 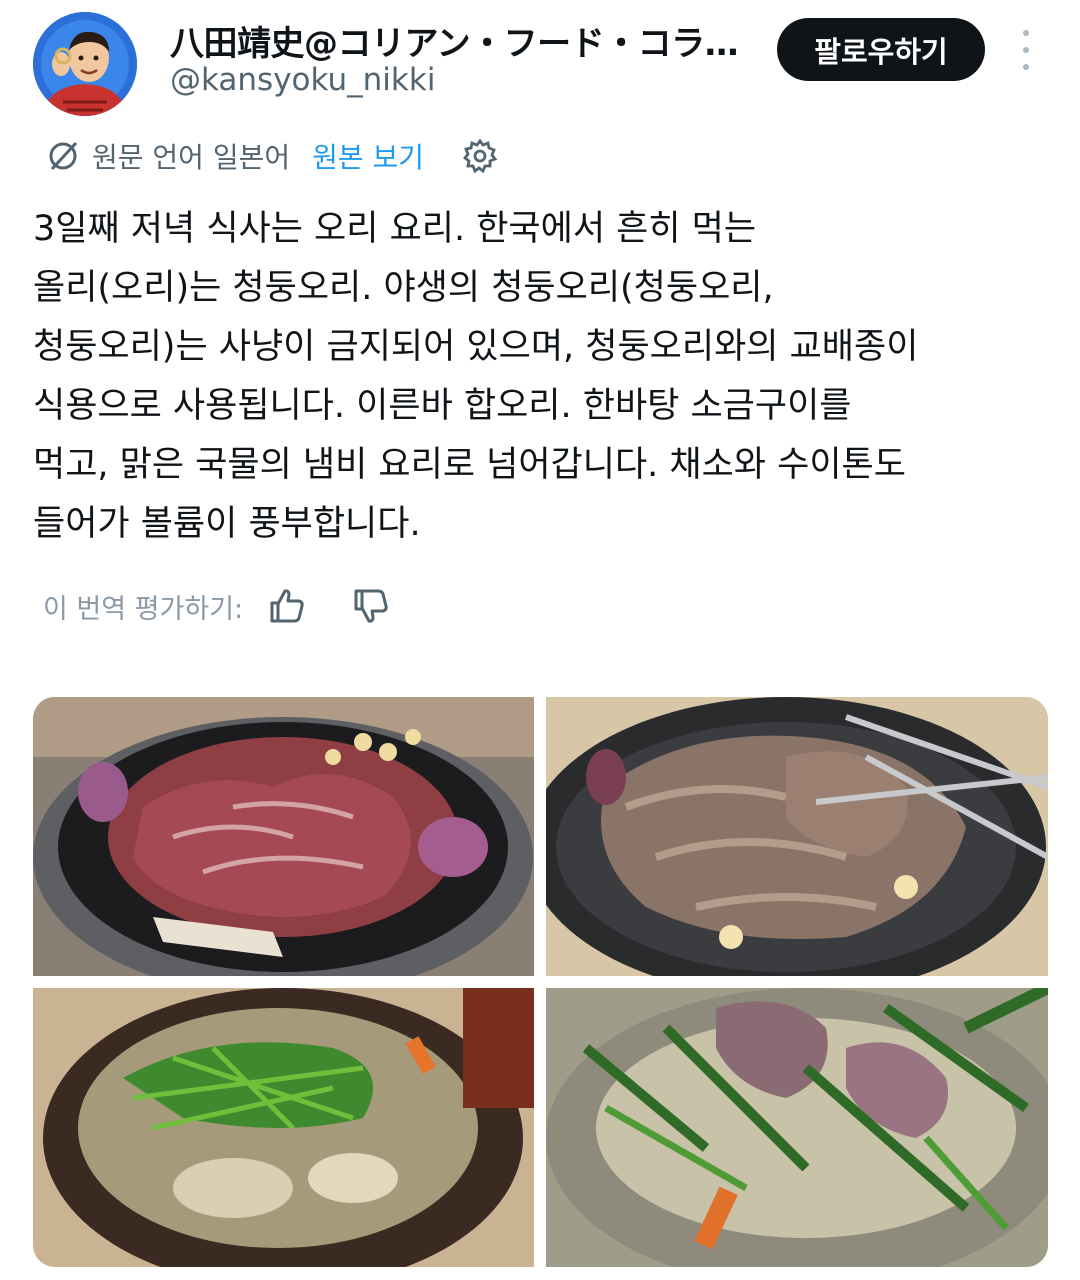 I want to click on tweet-line: 3일째 저녁 식사는 오리 요리. 한국에서 흔히 먹는, so click(x=395, y=229).